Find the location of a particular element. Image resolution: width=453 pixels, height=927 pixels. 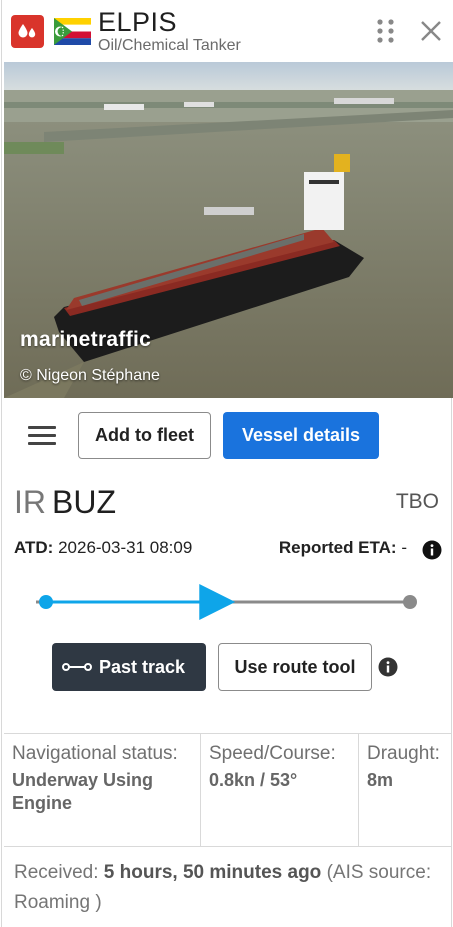

draught-label: Draught: is located at coordinates (403, 753).